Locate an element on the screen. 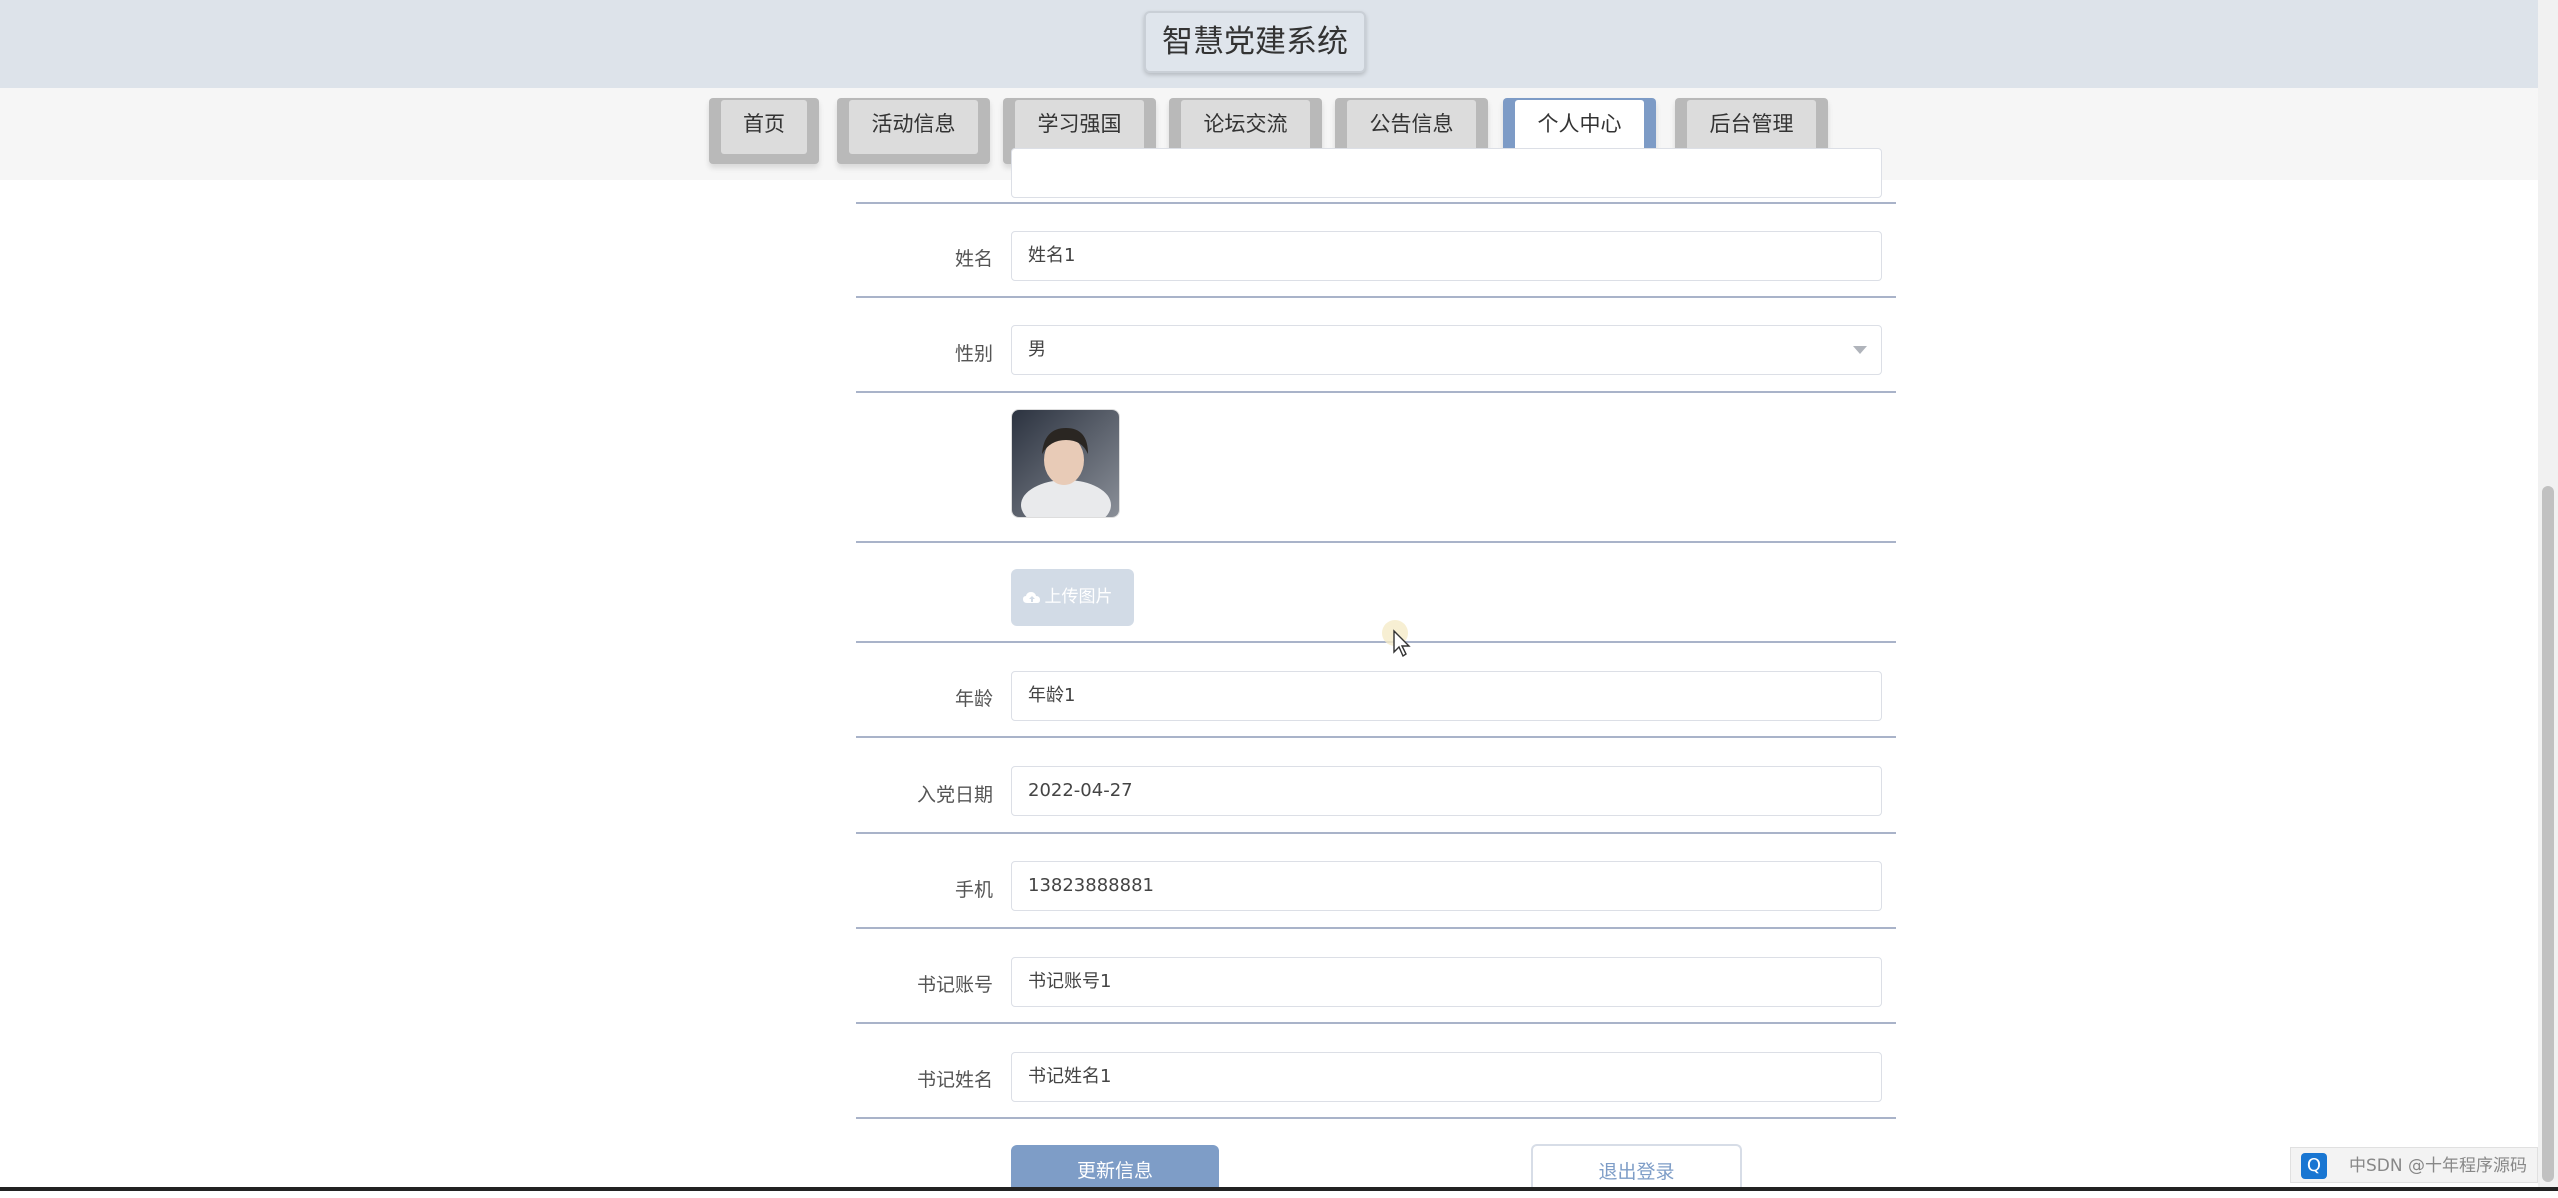 The image size is (2558, 1198). name-input: 姓名1 is located at coordinates (1446, 256).